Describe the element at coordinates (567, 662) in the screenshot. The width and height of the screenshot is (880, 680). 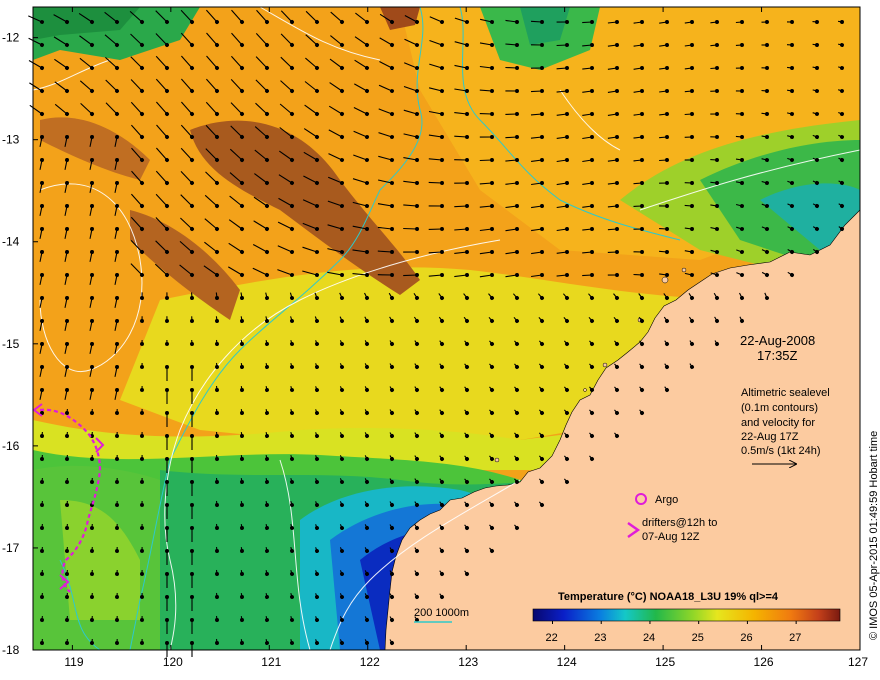
I see `lon-tick-label: 124` at that location.